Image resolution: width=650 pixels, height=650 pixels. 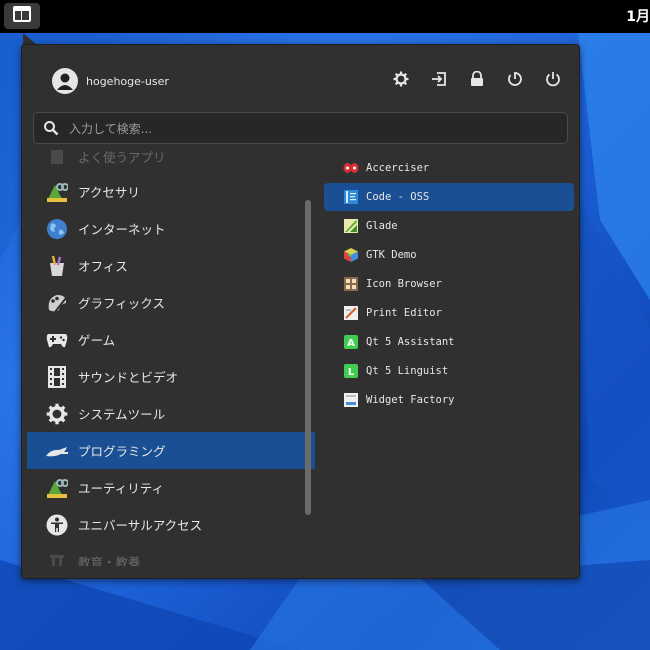 I want to click on svg-text: L, so click(x=351, y=372).